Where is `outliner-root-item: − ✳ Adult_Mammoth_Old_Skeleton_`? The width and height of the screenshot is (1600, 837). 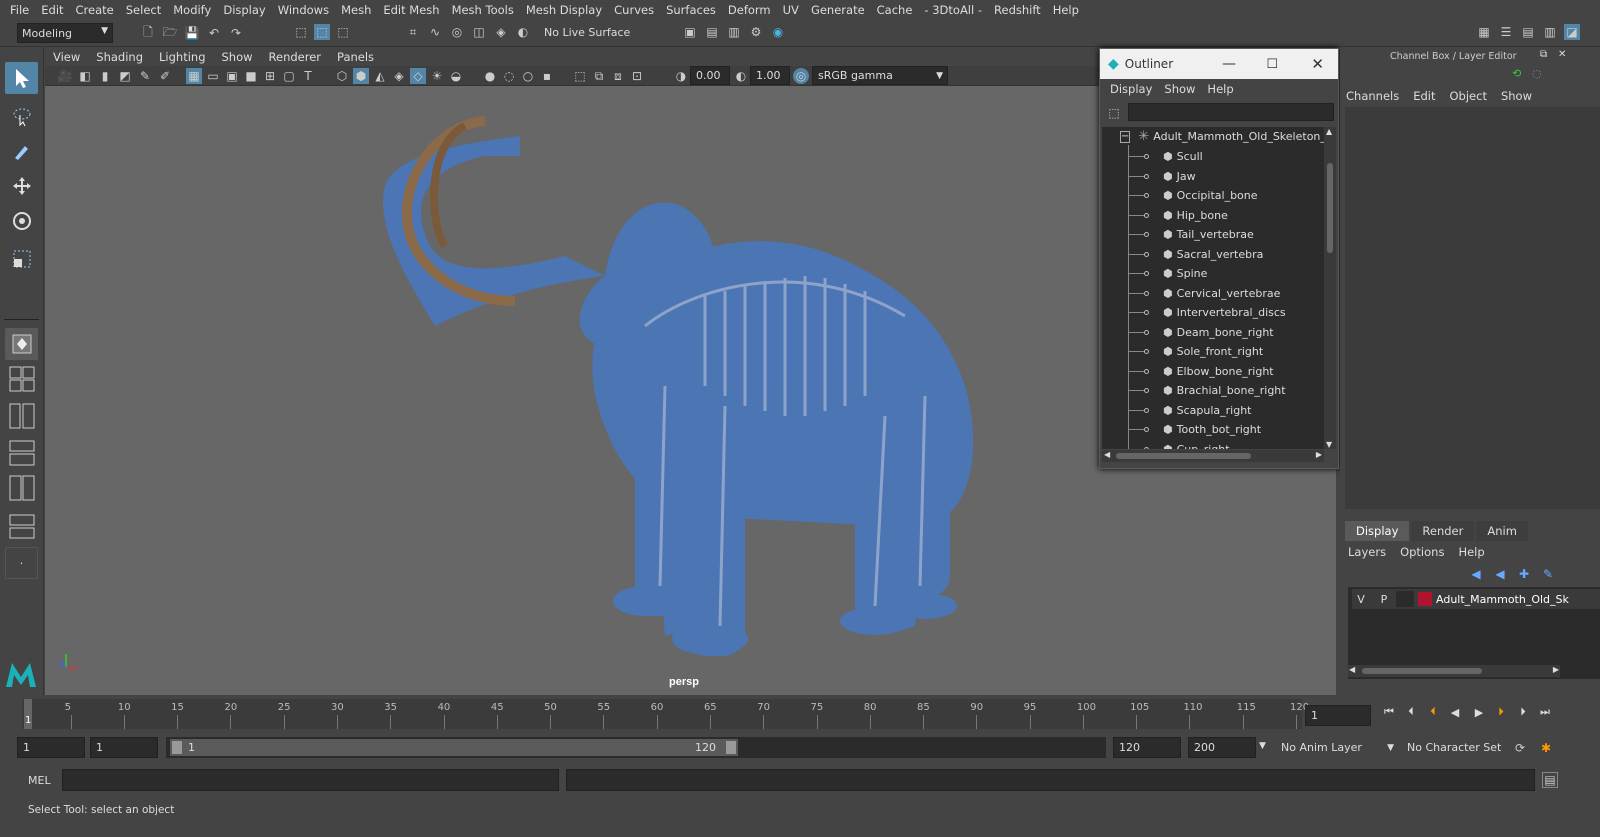 outliner-root-item: − ✳ Adult_Mammoth_Old_Skeleton_ is located at coordinates (1213, 136).